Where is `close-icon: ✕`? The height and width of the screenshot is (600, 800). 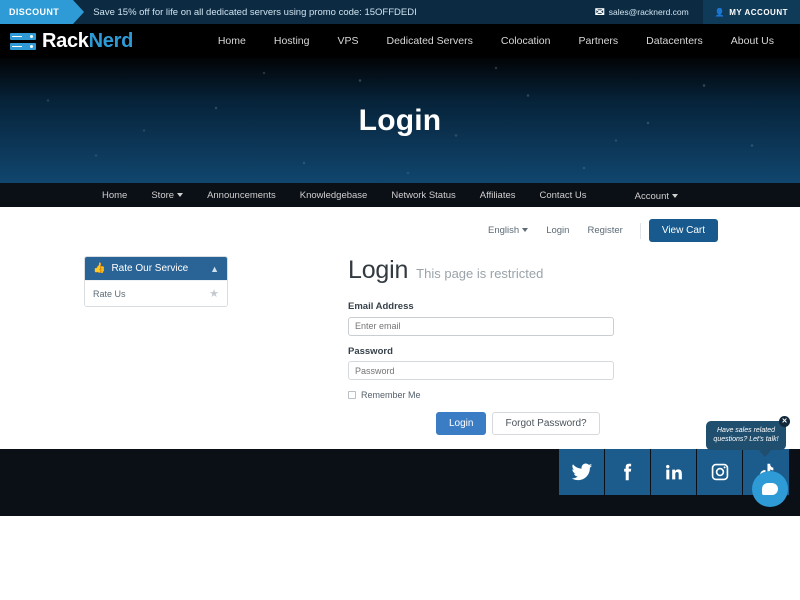
close-icon: ✕ is located at coordinates (784, 421).